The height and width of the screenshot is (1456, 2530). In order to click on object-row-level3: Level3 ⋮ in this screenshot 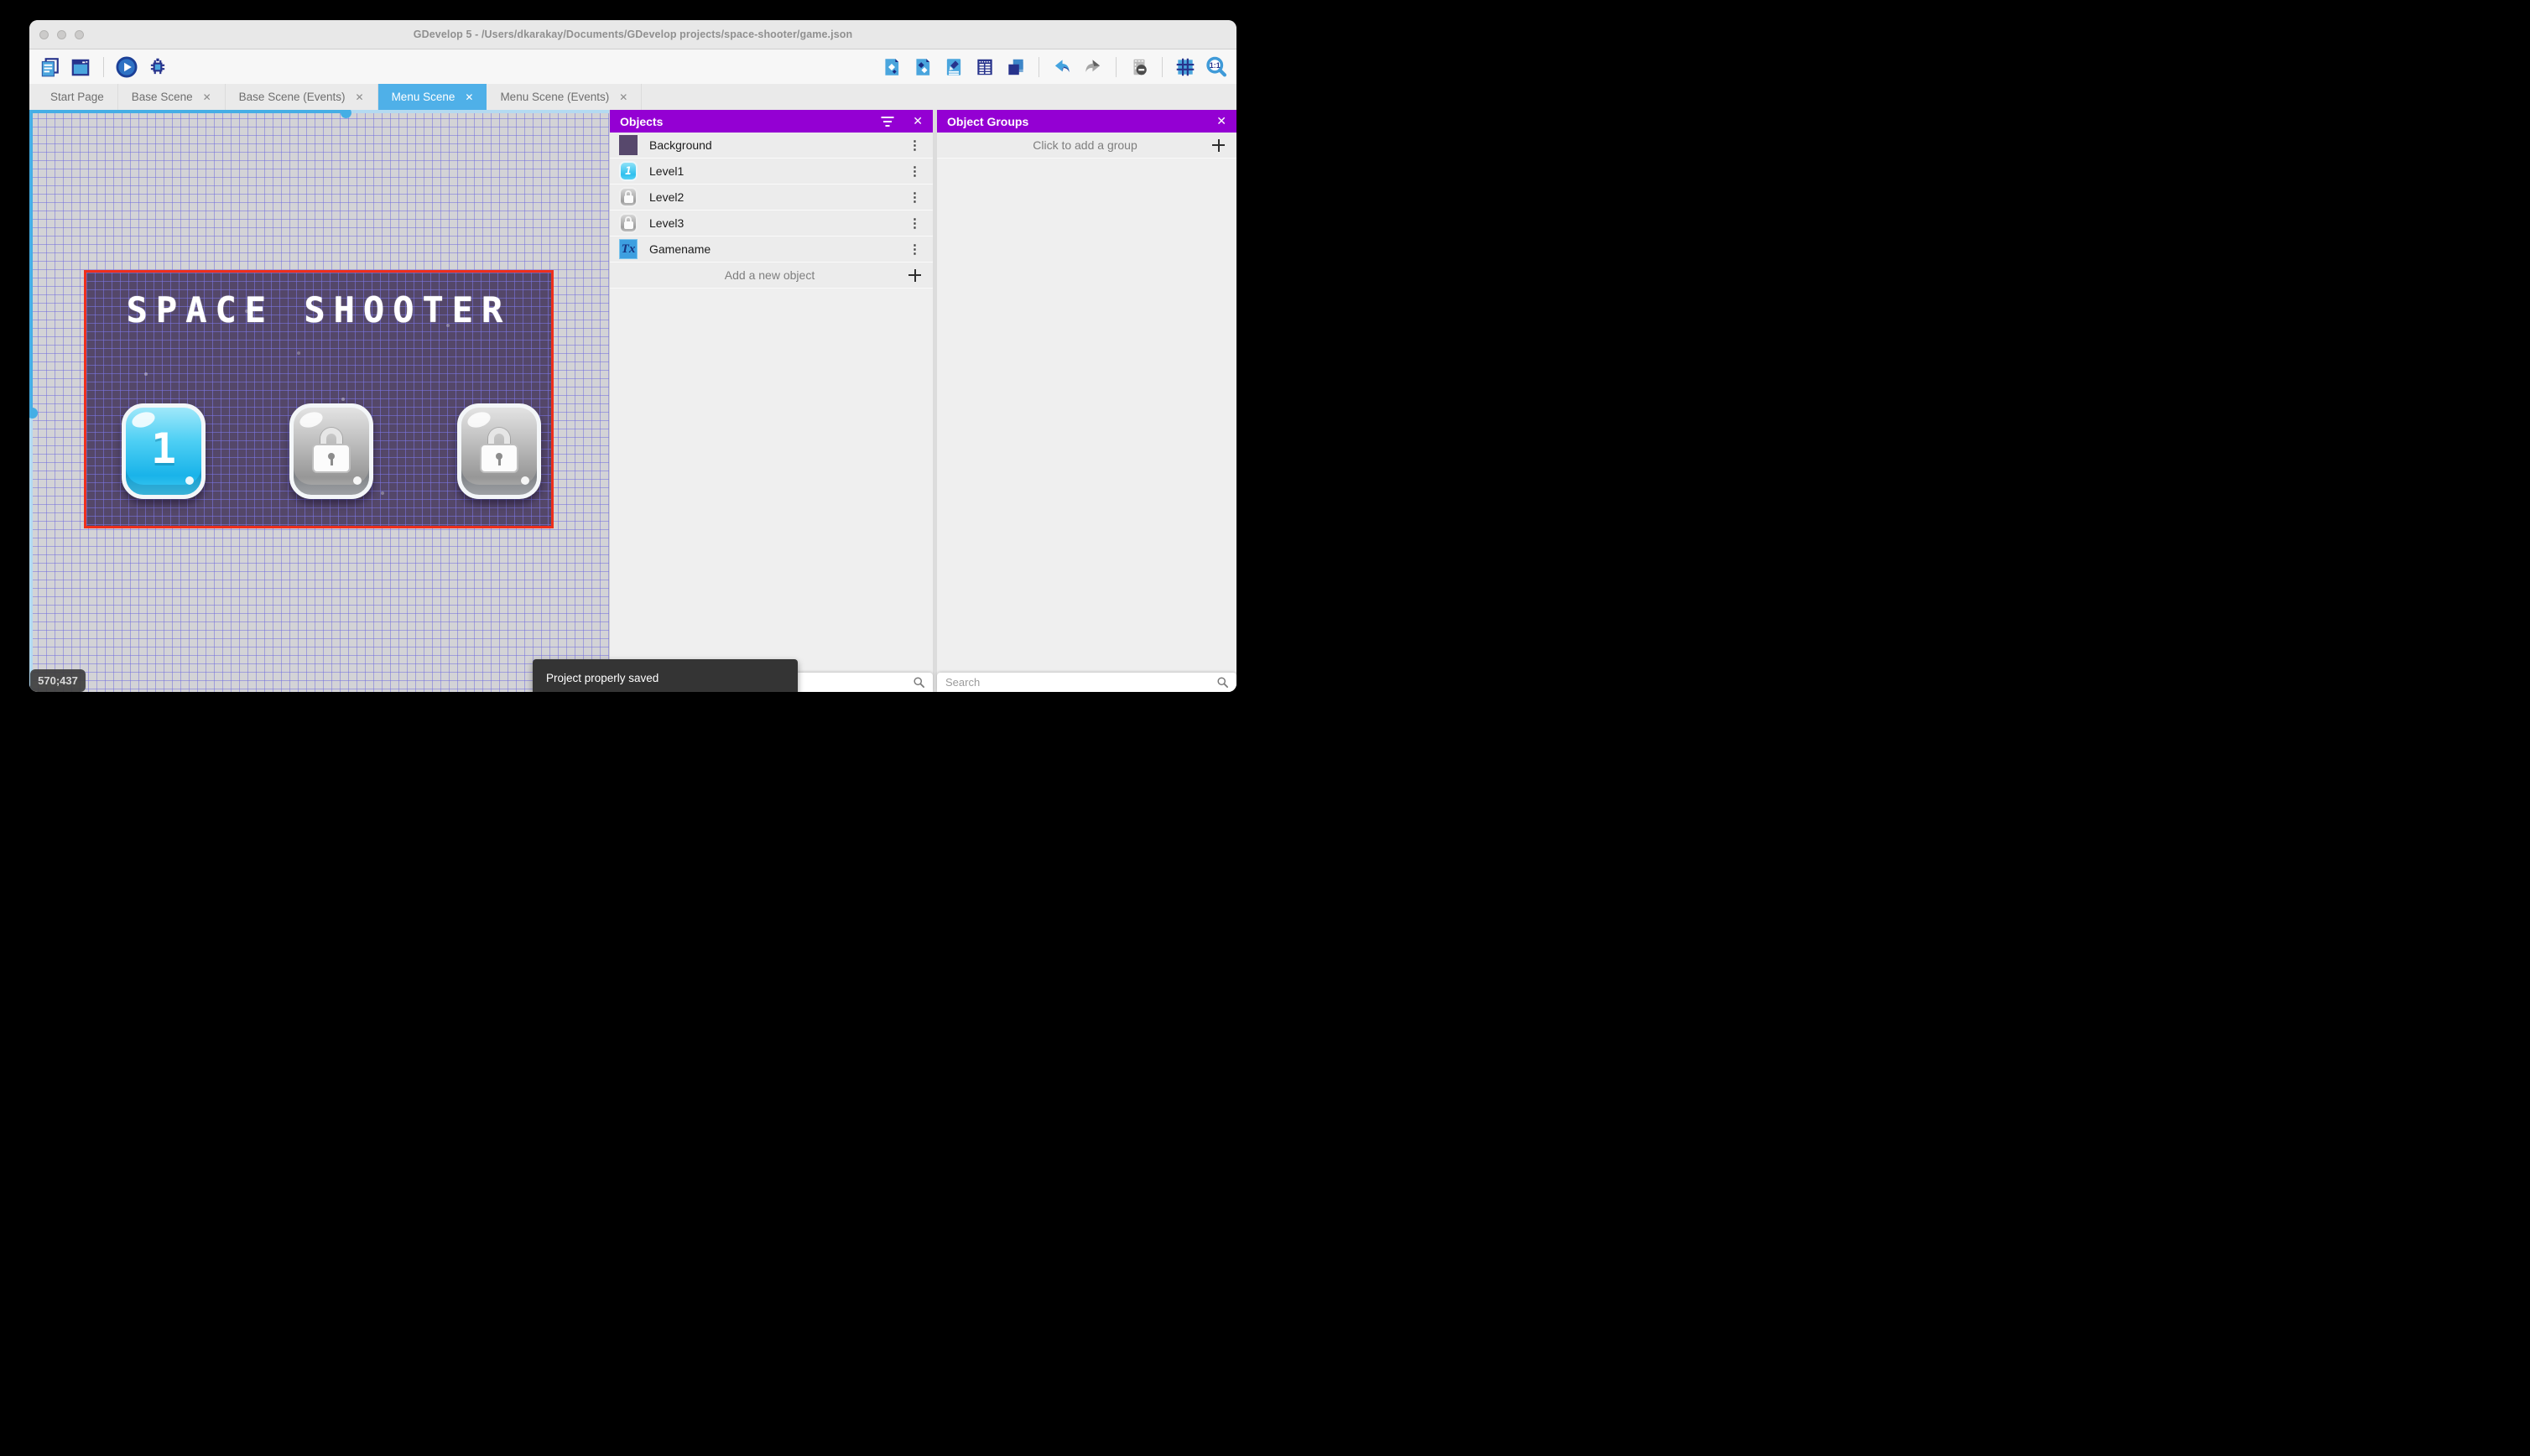, I will do `click(771, 224)`.